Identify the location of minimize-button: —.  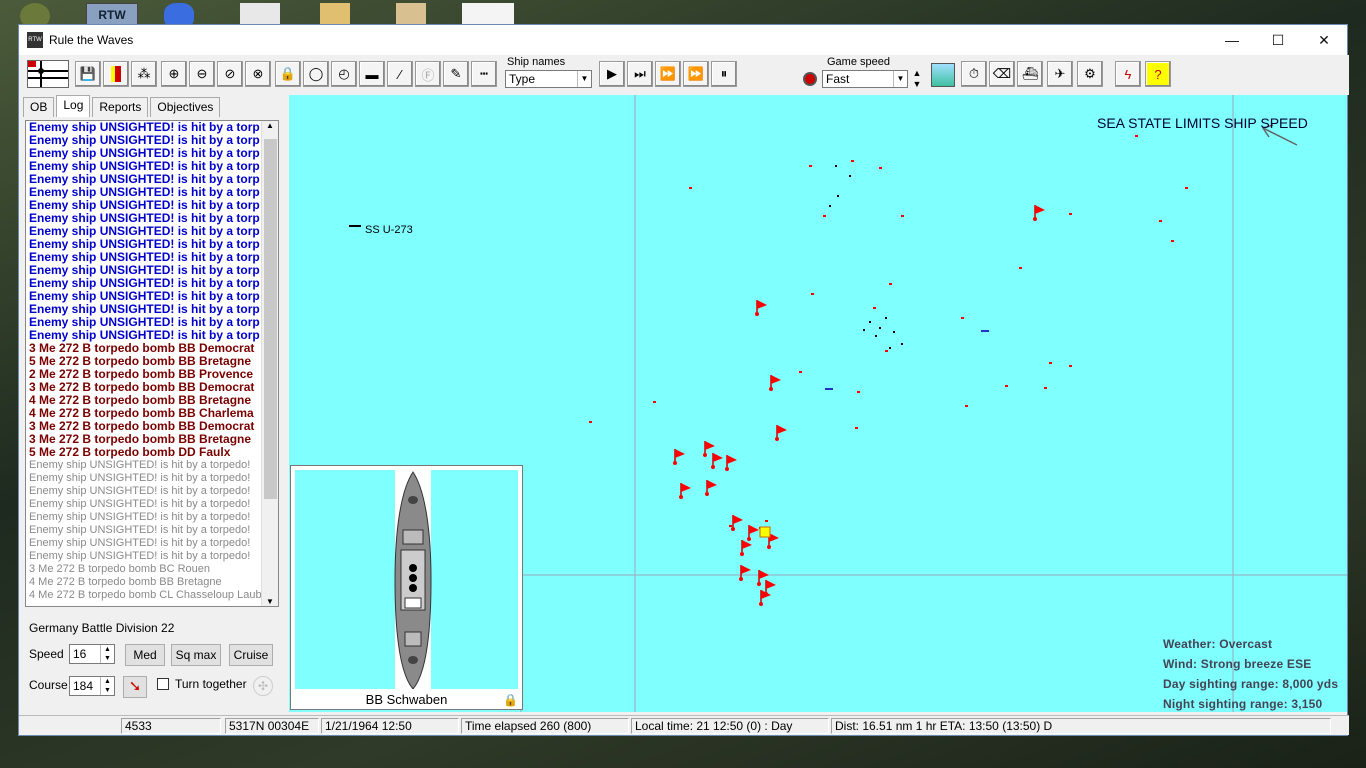
(1232, 40).